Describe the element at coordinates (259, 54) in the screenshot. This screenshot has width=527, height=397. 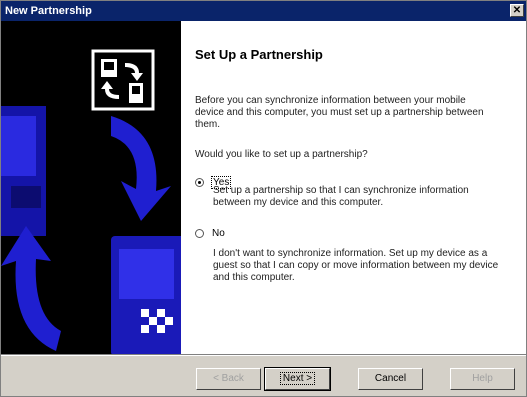
I see `page-title: Set Up a Partnership` at that location.